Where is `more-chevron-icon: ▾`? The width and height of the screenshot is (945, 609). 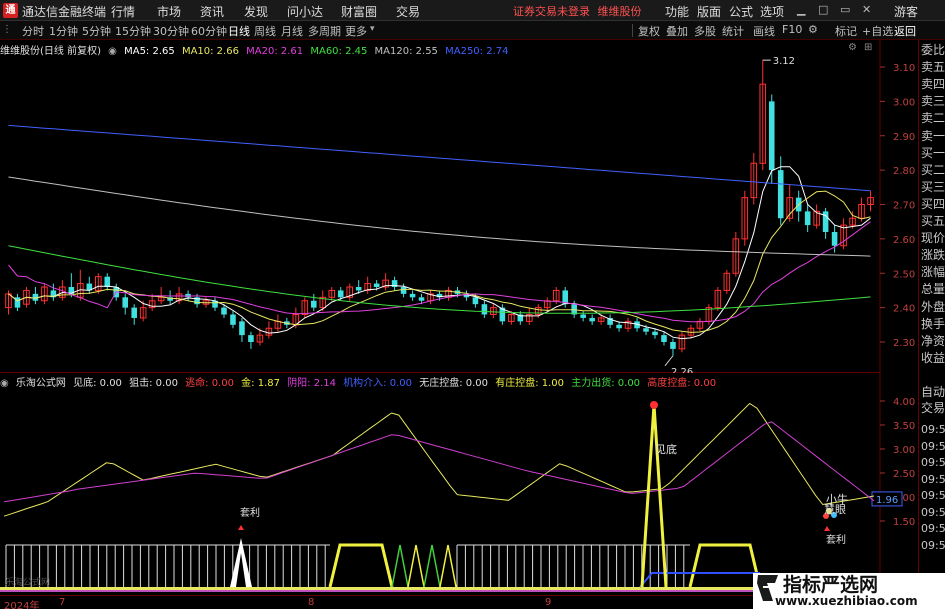 more-chevron-icon: ▾ is located at coordinates (372, 29).